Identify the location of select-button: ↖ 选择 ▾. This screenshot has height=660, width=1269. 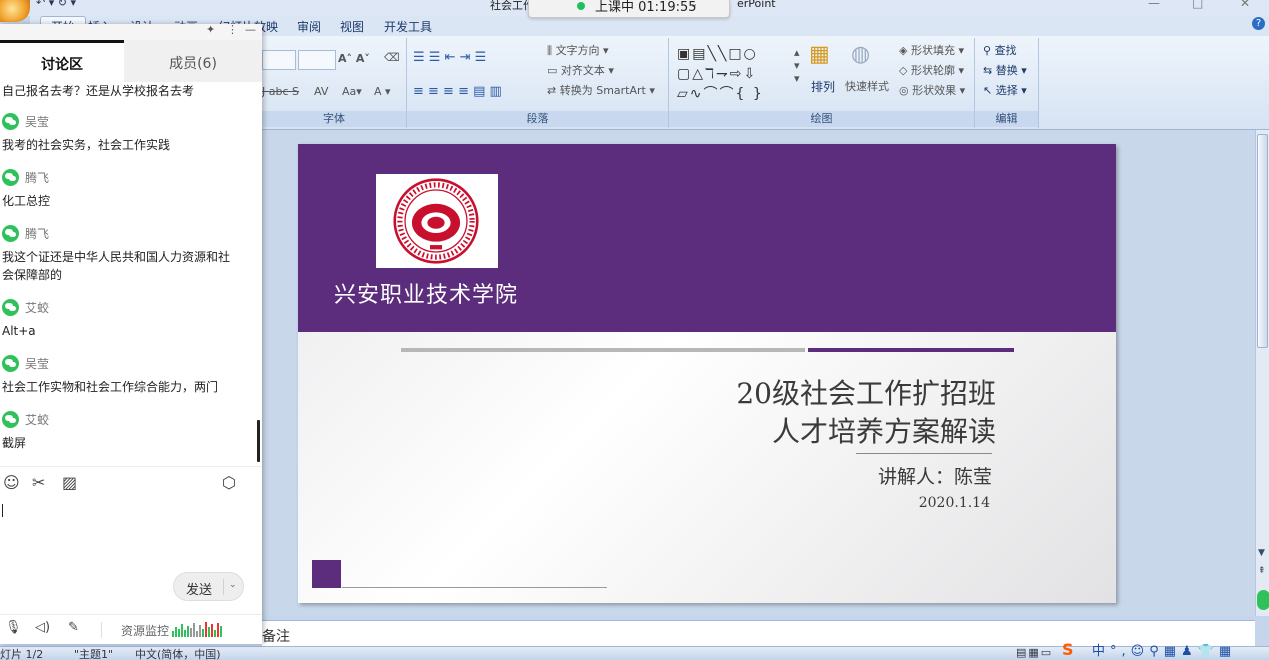
(1005, 90).